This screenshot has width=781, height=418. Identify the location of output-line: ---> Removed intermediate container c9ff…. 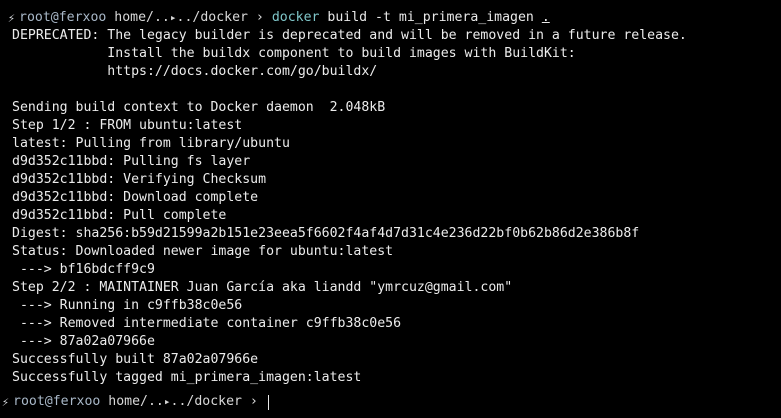
(207, 323).